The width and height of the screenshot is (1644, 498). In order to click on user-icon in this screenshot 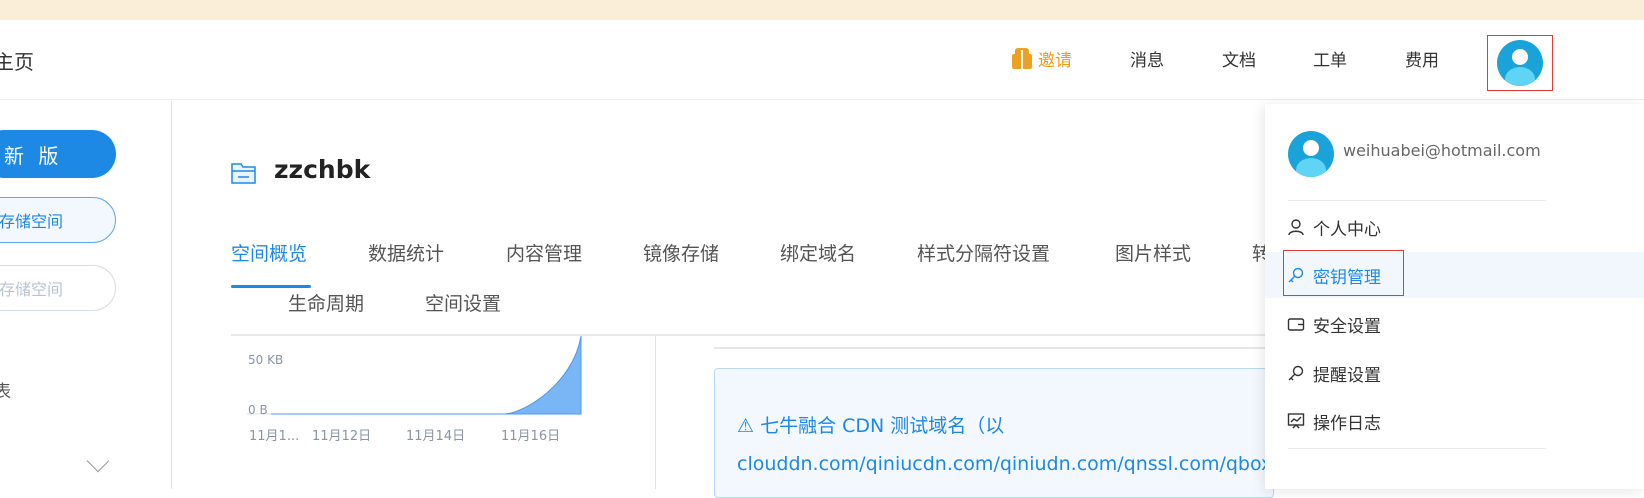, I will do `click(1296, 227)`.